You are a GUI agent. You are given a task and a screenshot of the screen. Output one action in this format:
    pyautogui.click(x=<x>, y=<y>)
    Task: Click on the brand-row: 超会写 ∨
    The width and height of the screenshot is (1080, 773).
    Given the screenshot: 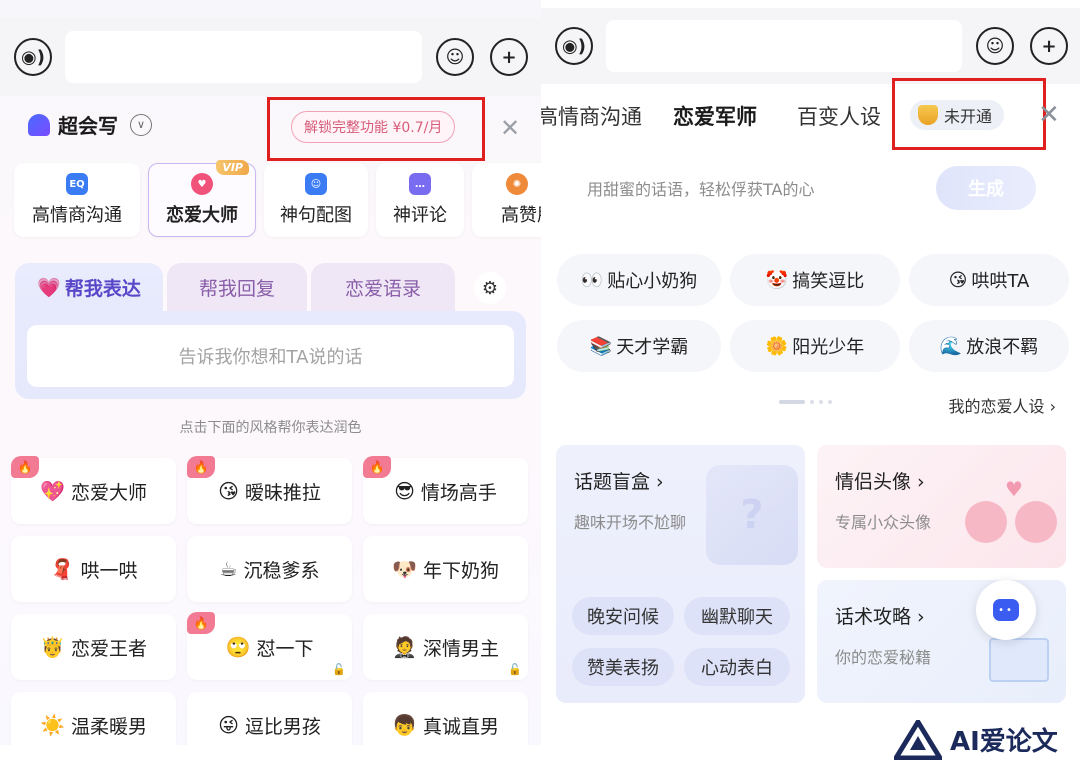 What is the action you would take?
    pyautogui.click(x=90, y=124)
    